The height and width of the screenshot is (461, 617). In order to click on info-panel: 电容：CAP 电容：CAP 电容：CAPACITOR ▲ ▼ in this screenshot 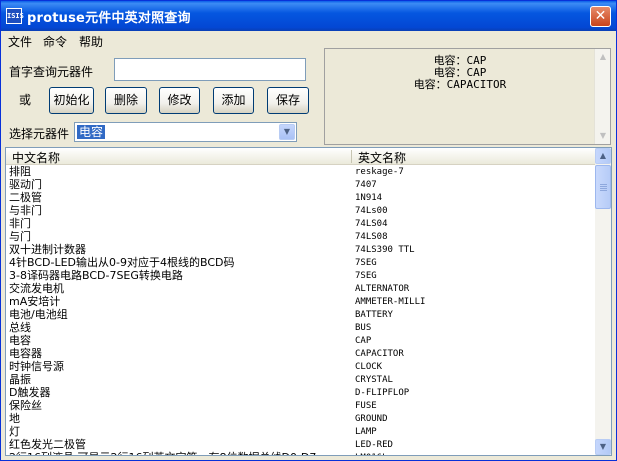, I will do `click(467, 96)`.